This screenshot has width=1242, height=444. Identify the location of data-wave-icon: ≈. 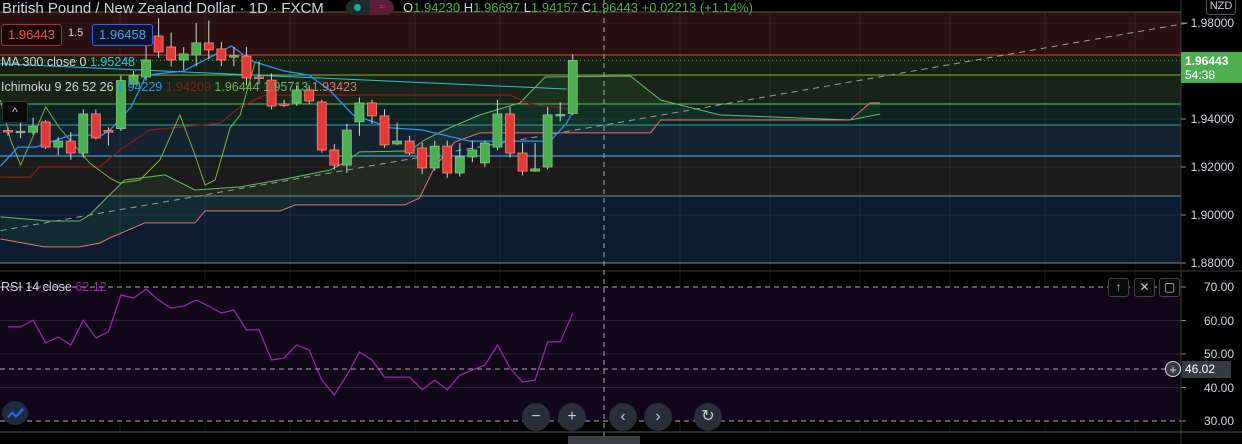
(382, 7).